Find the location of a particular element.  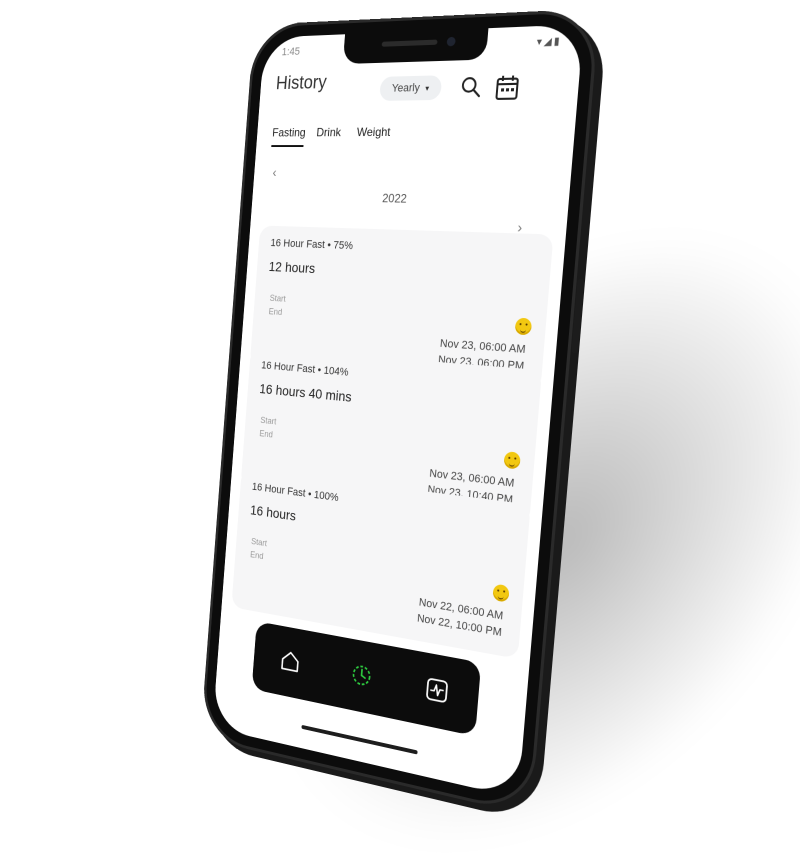

search-icon is located at coordinates (470, 86).